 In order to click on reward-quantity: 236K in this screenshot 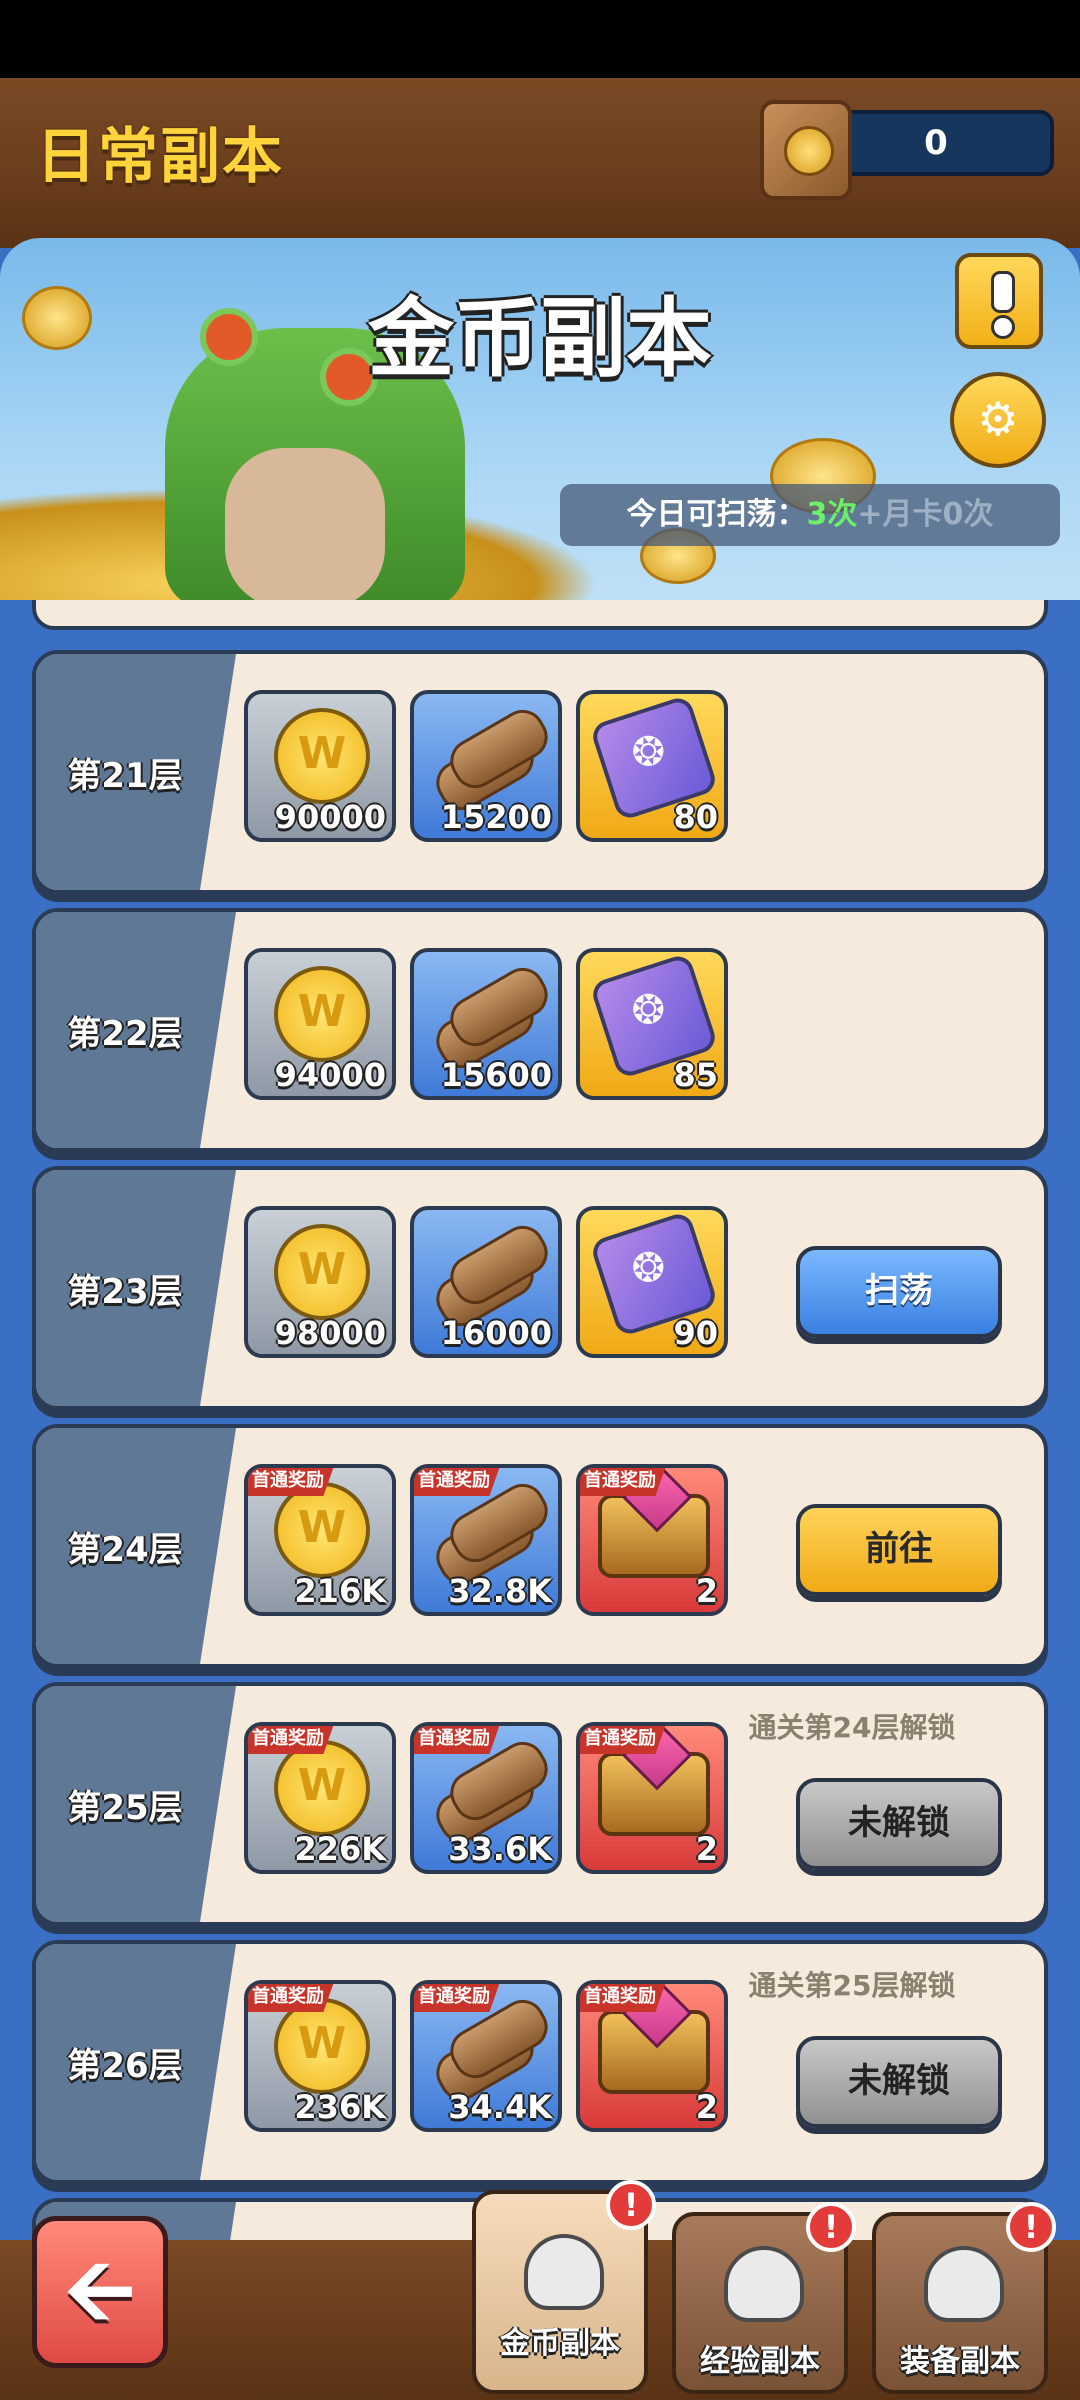, I will do `click(340, 2107)`.